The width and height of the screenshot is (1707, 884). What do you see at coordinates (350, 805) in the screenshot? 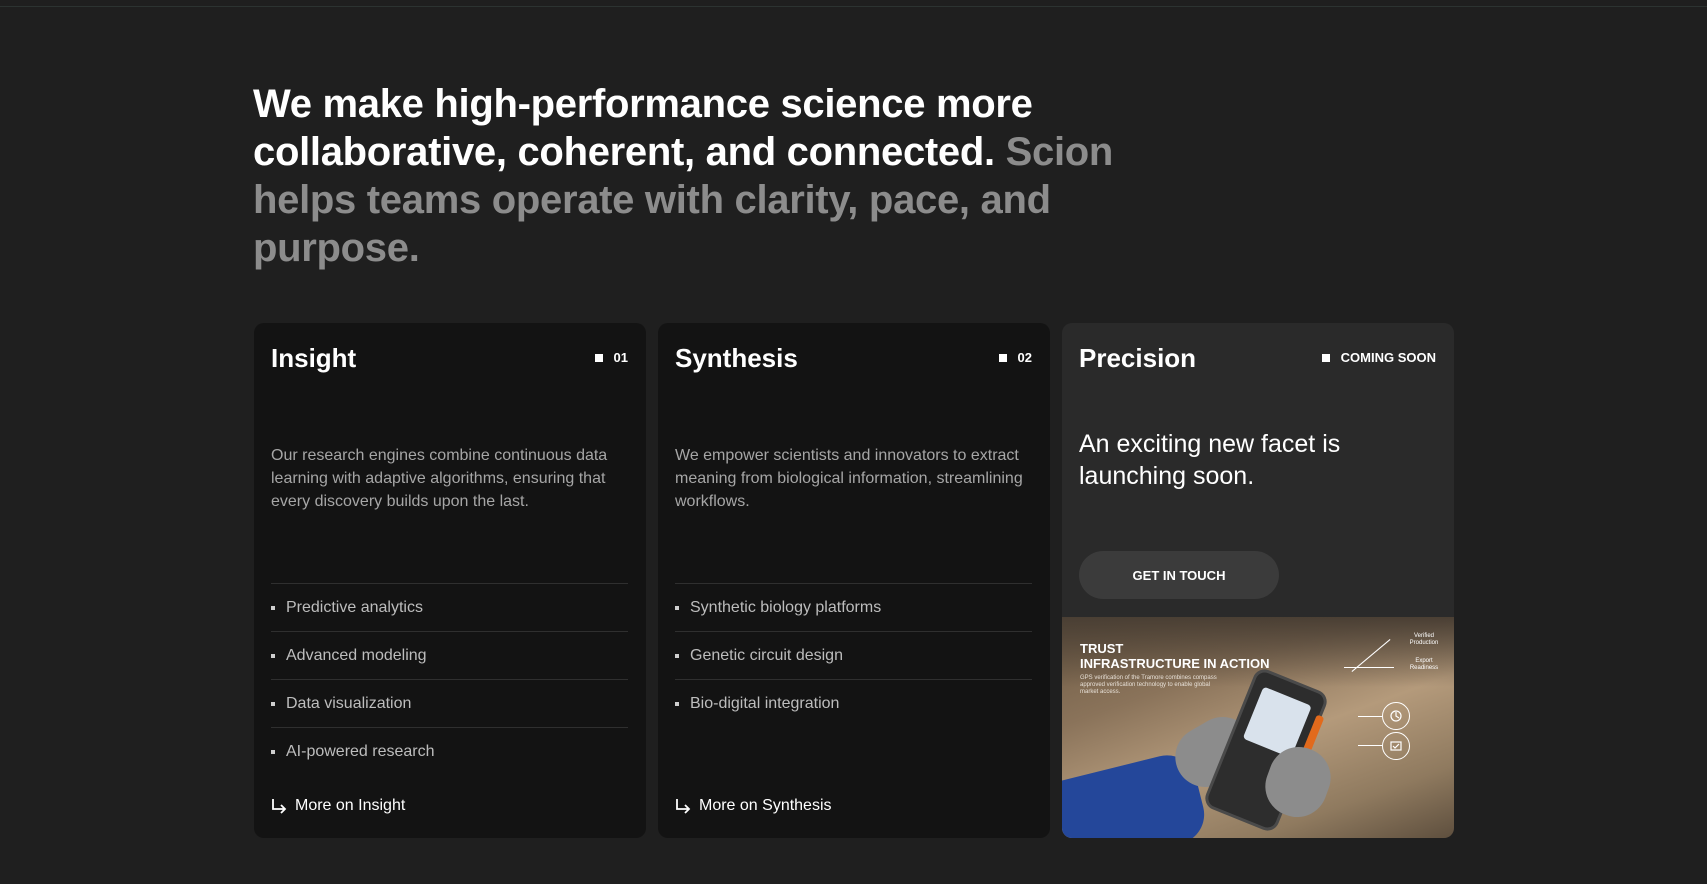
I see `link-label: More on Insight` at bounding box center [350, 805].